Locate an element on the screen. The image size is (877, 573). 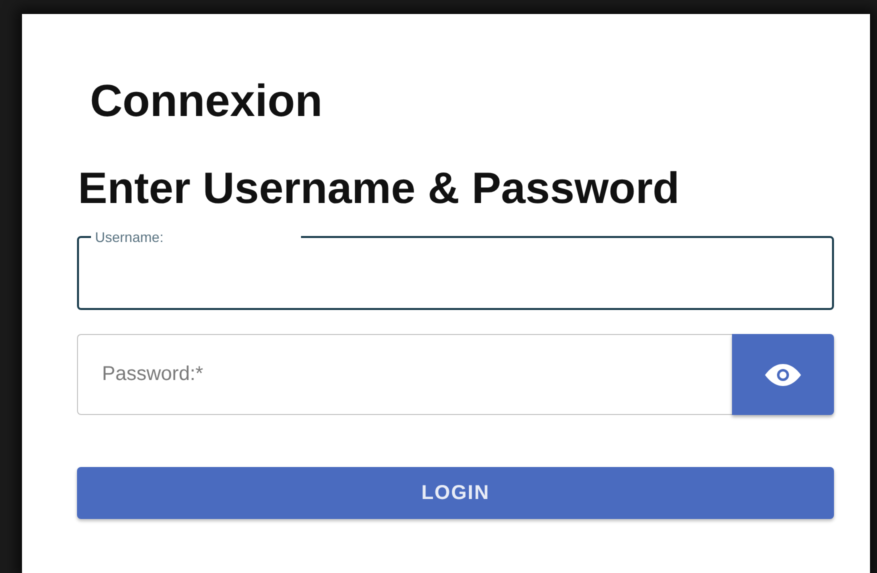
login-button: LOGIN is located at coordinates (455, 493).